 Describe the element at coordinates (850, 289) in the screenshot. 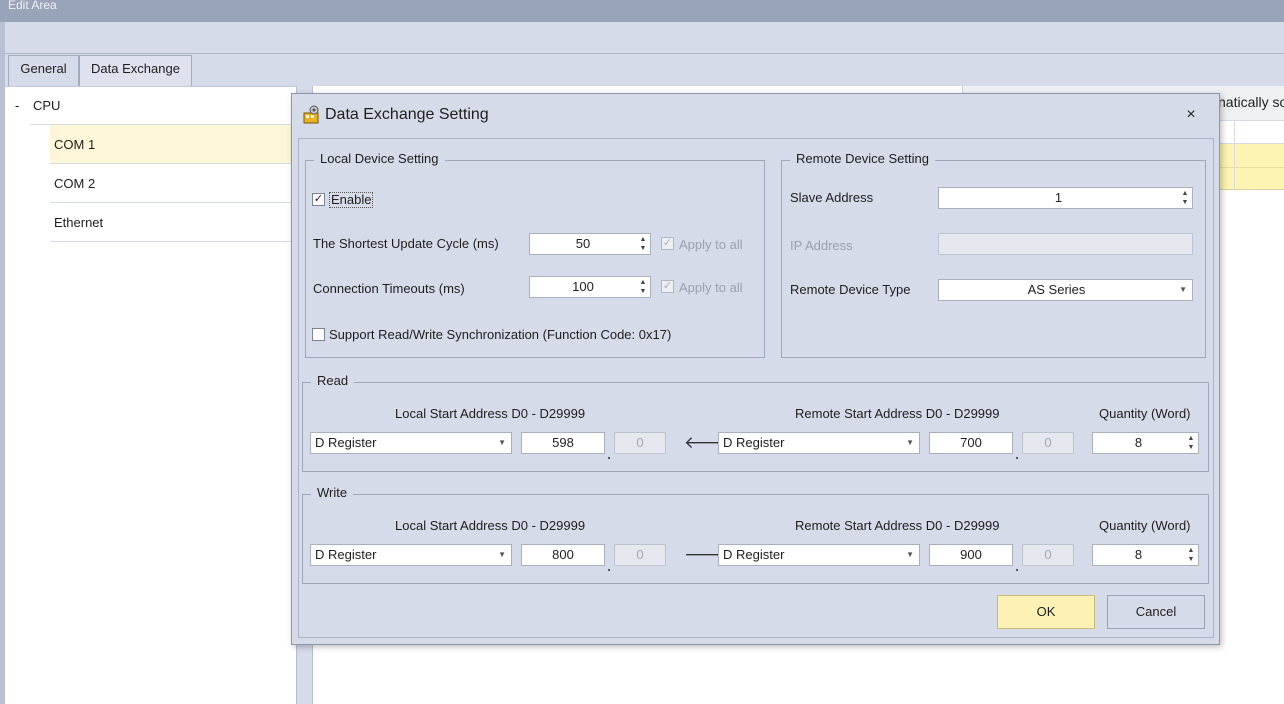

I see `remote-device-type-label: Remote Device Type` at that location.